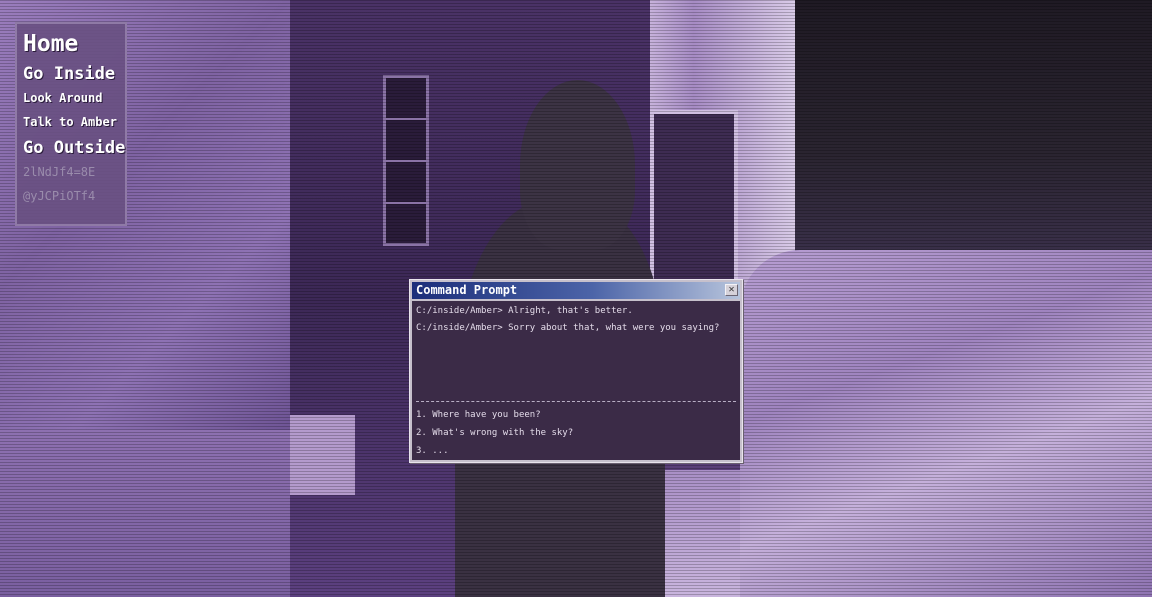  What do you see at coordinates (322, 455) in the screenshot?
I see `wall-block` at bounding box center [322, 455].